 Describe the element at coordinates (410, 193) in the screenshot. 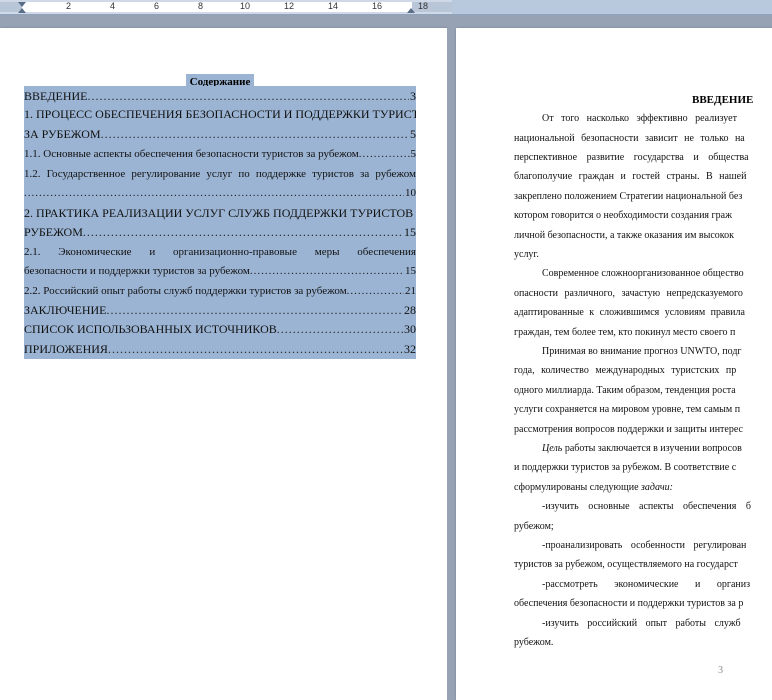

I see `toc-entry-page: 10` at that location.